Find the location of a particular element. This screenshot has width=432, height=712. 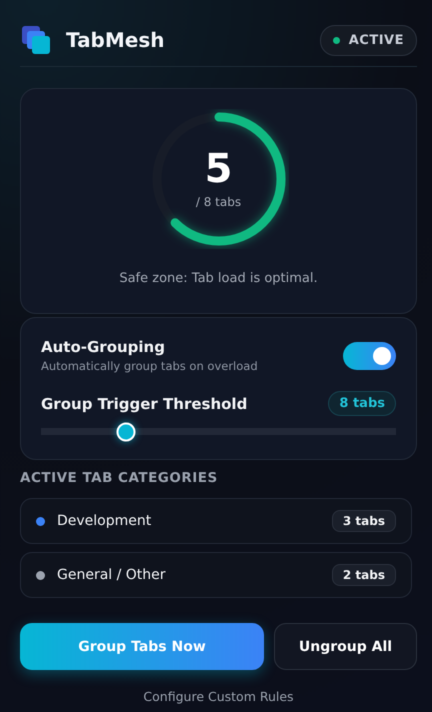

category-row: Development 3 tabs is located at coordinates (216, 521).